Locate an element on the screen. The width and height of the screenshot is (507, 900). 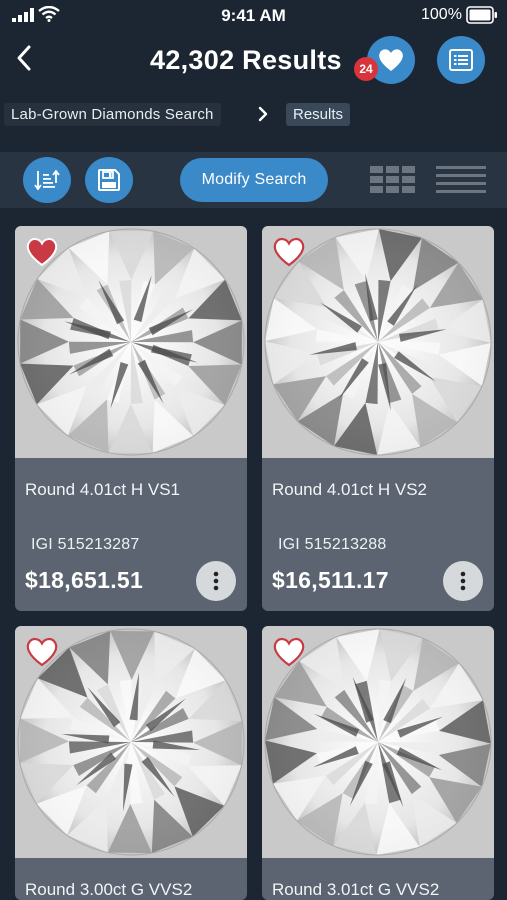
modify-search-button: Modify Search is located at coordinates (254, 180).